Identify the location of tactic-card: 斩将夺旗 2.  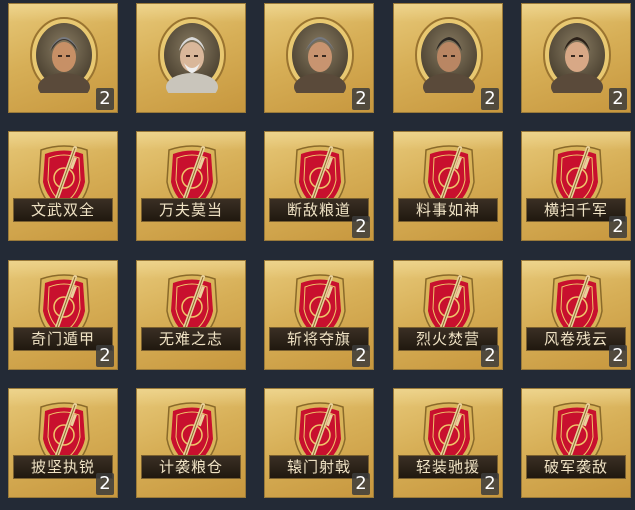
(319, 315).